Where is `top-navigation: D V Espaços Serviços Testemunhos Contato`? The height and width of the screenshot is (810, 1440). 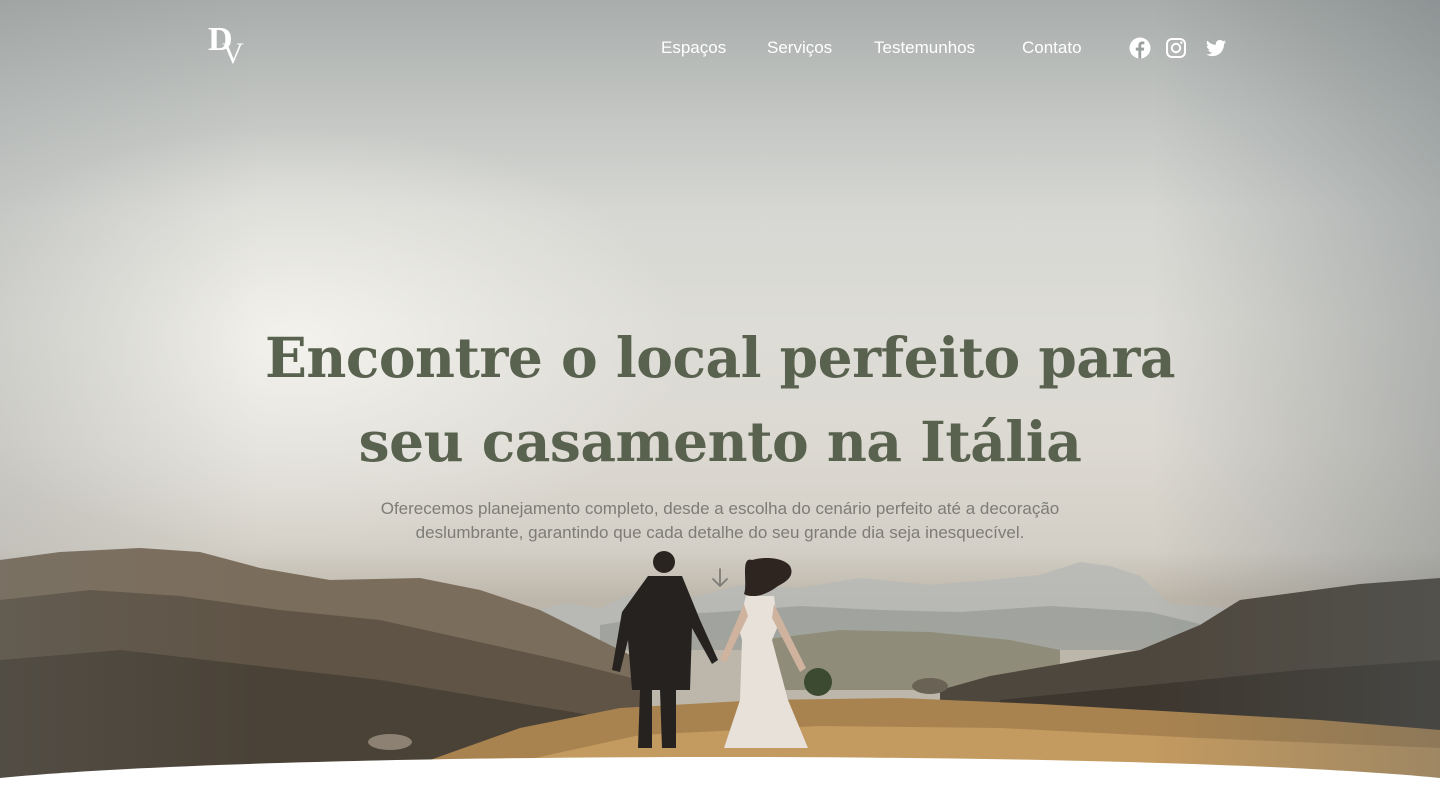
top-navigation: D V Espaços Serviços Testemunhos Contato is located at coordinates (720, 48).